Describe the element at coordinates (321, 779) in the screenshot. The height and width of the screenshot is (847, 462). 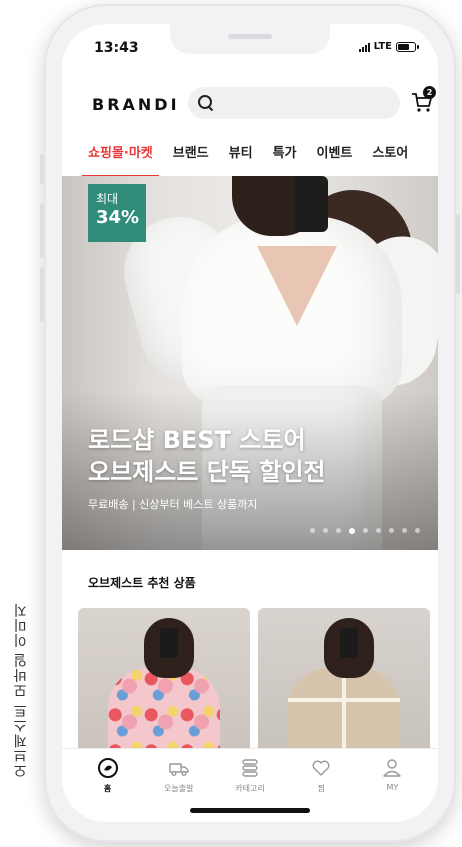
I see `nav-wishlist: 찜` at that location.